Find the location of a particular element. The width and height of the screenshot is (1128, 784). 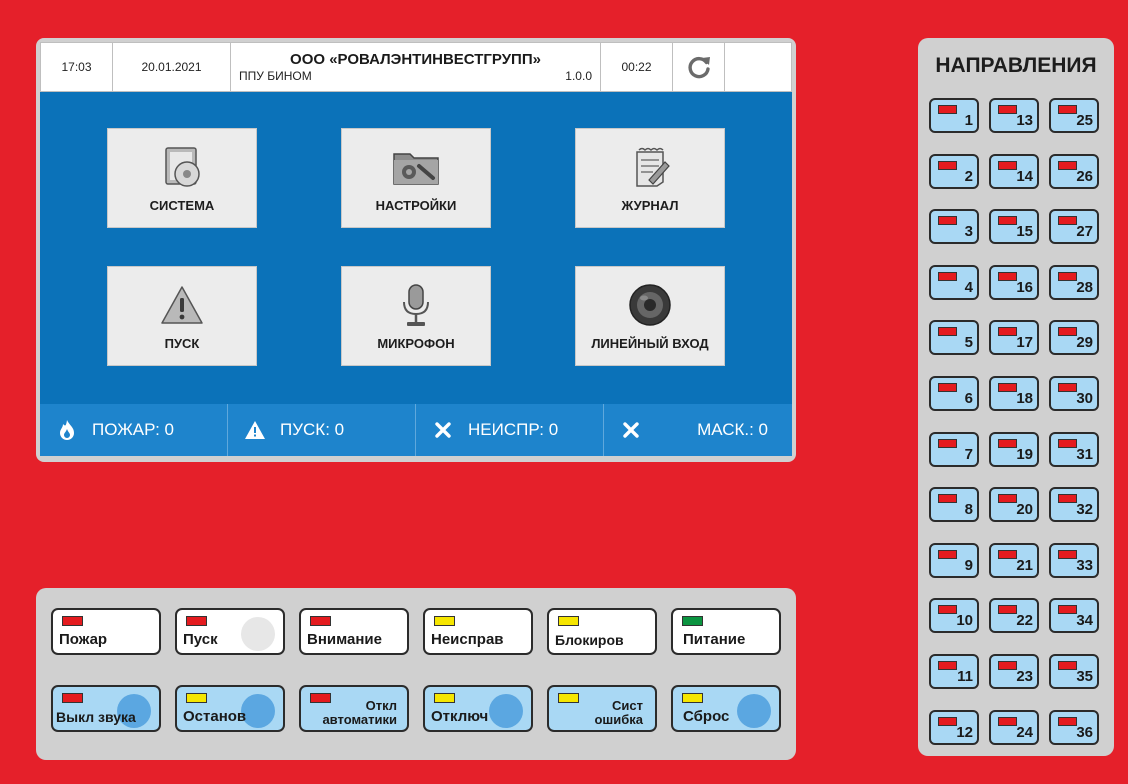

firmware-version: 1.0.0 is located at coordinates (578, 76).